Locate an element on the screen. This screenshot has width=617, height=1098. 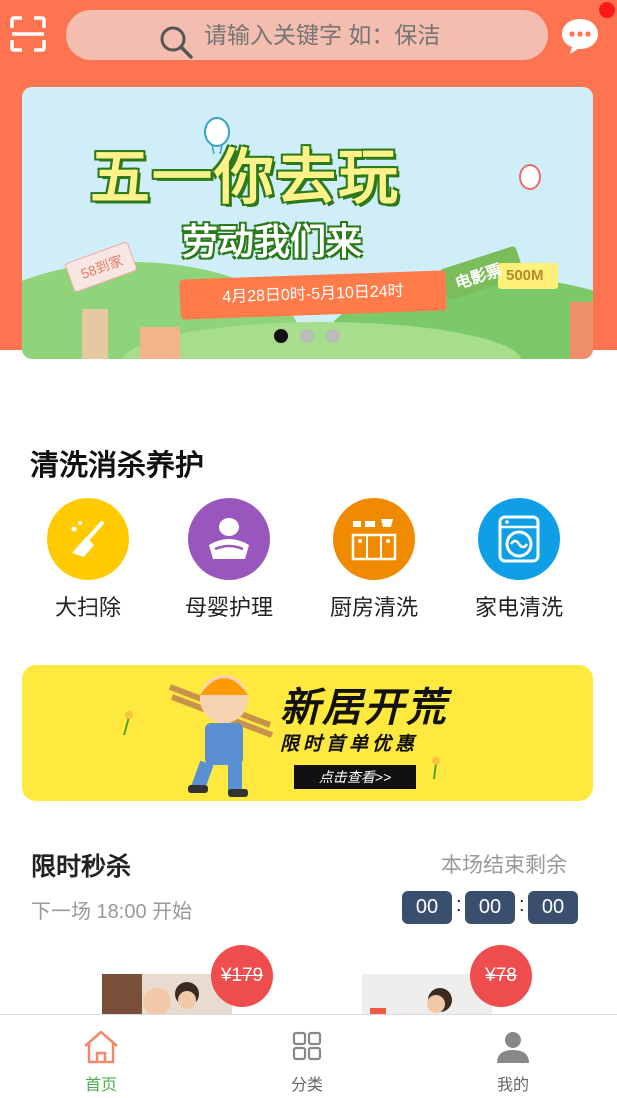
tab-profile: 我的 is located at coordinates (513, 1056).